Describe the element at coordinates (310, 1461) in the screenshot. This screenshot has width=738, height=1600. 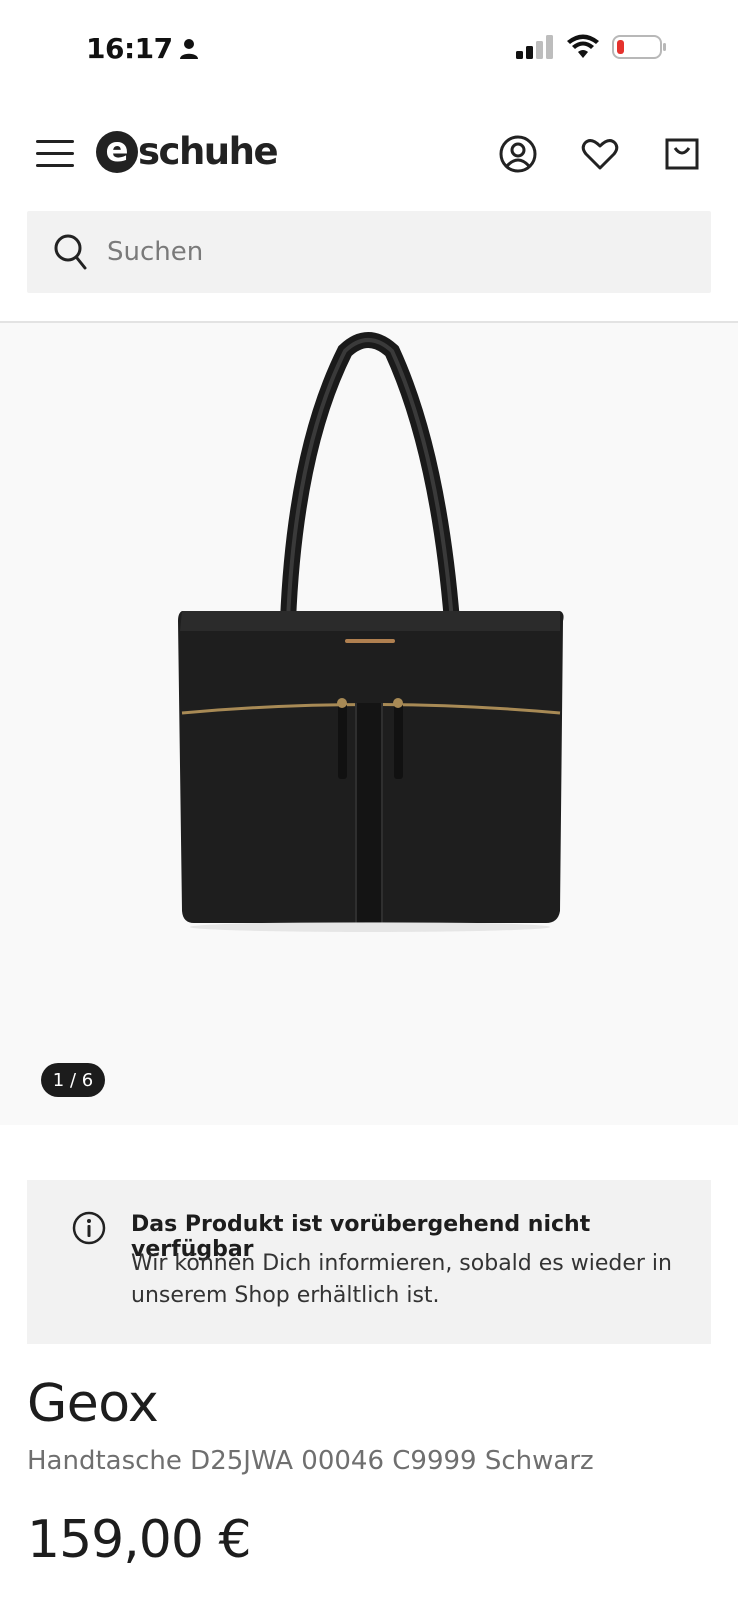
I see `product-name: Handtasche D25JWA 00046 C9999 Schwarz` at that location.